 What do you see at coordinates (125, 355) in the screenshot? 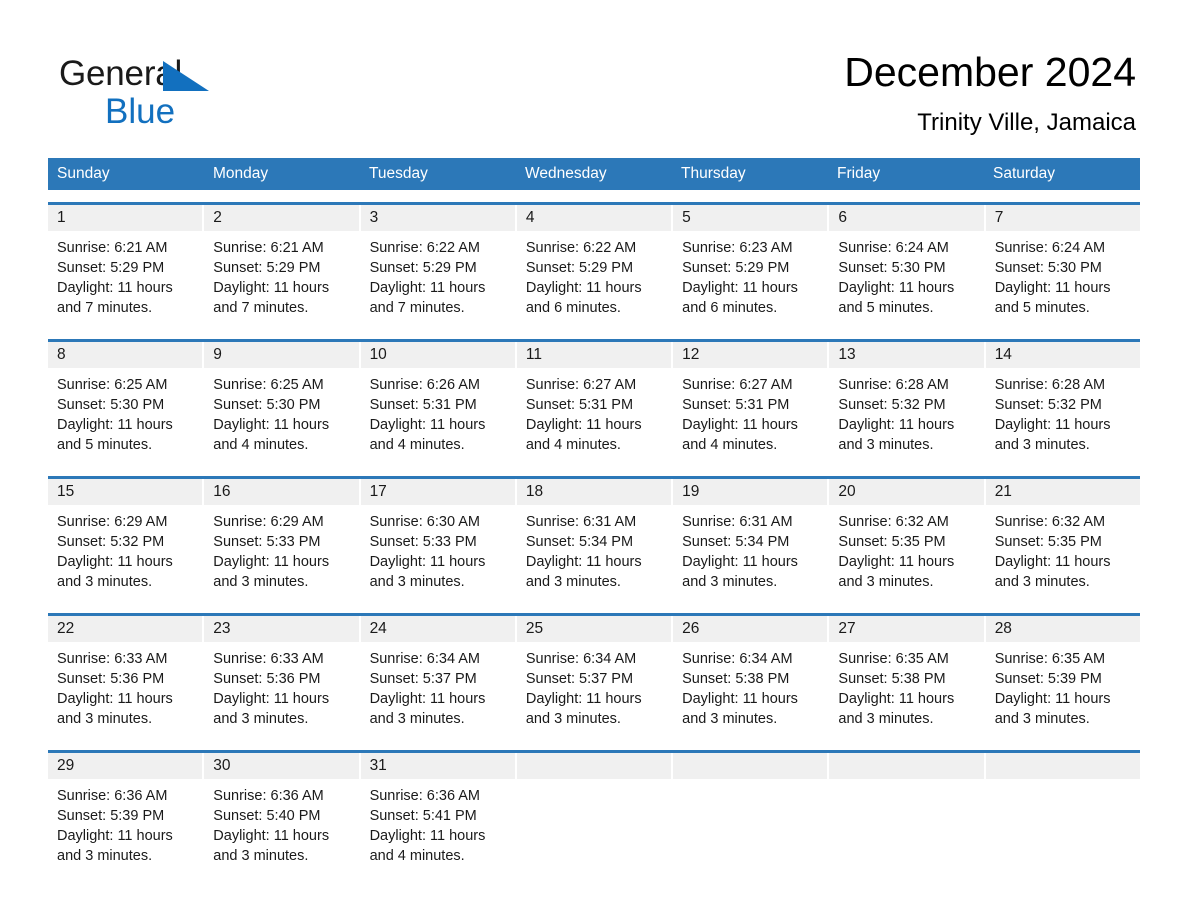
I see `day-number: 8` at bounding box center [125, 355].